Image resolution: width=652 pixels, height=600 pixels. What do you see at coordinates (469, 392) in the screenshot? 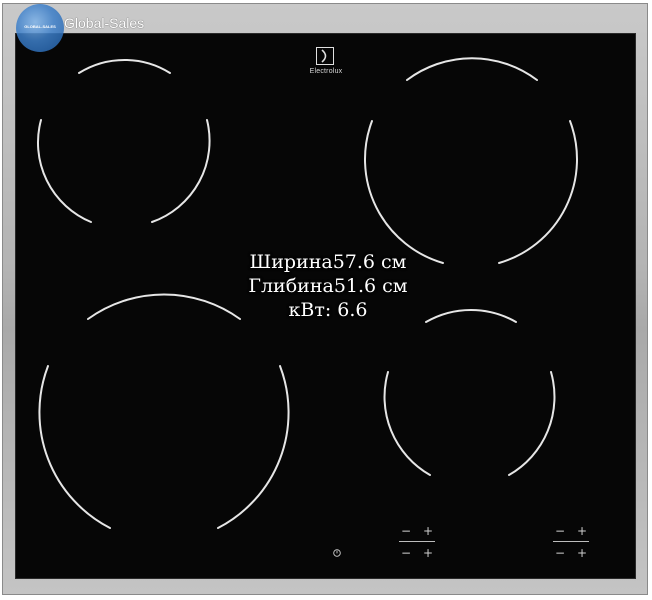
I see `burner-bottom-right` at bounding box center [469, 392].